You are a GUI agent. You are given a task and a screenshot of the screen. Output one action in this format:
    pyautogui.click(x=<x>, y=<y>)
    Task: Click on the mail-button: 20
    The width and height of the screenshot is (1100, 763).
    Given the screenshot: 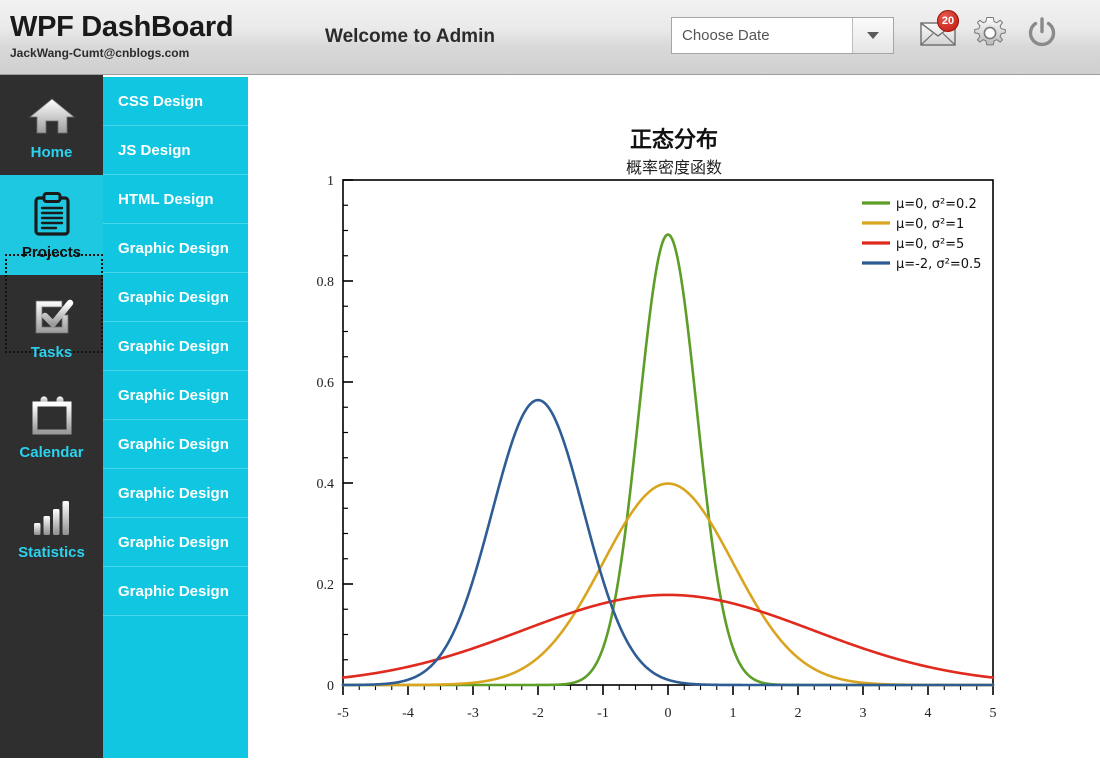 What is the action you would take?
    pyautogui.click(x=938, y=32)
    